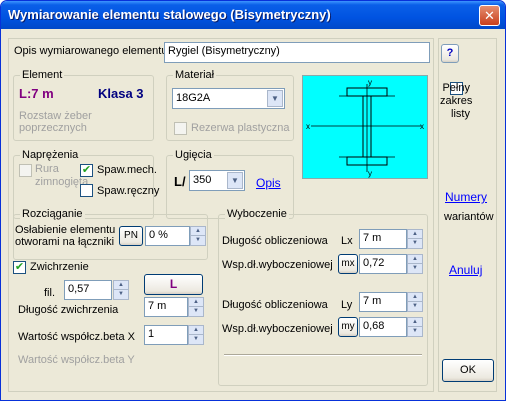 This screenshot has width=506, height=401. I want to click on ly-label: Ly, so click(347, 305).